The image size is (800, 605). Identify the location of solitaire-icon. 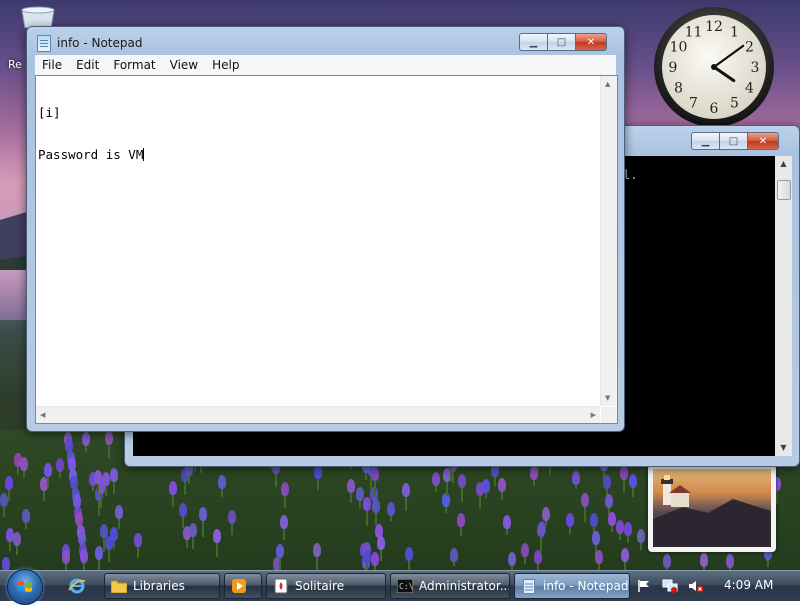
(281, 586).